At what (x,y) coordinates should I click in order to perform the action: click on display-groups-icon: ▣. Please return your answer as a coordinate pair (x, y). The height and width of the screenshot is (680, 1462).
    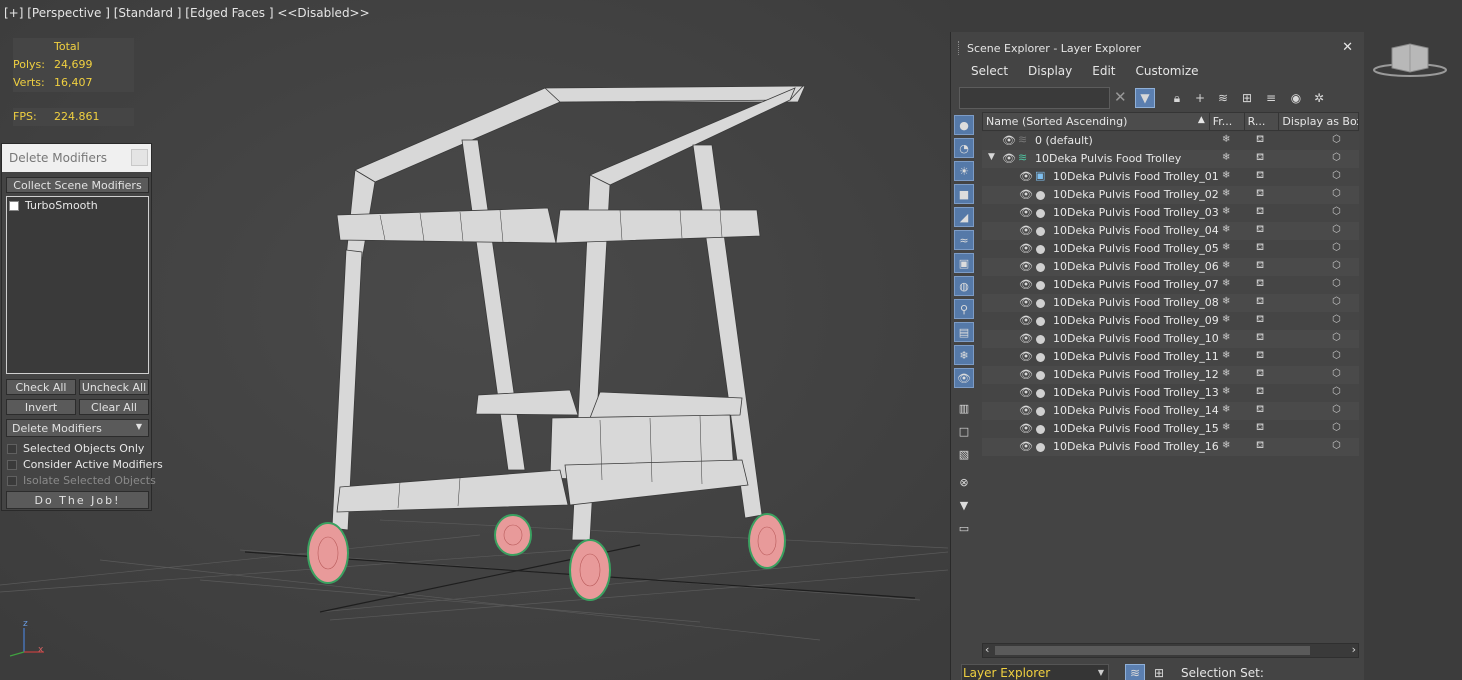
    Looking at the image, I should click on (964, 263).